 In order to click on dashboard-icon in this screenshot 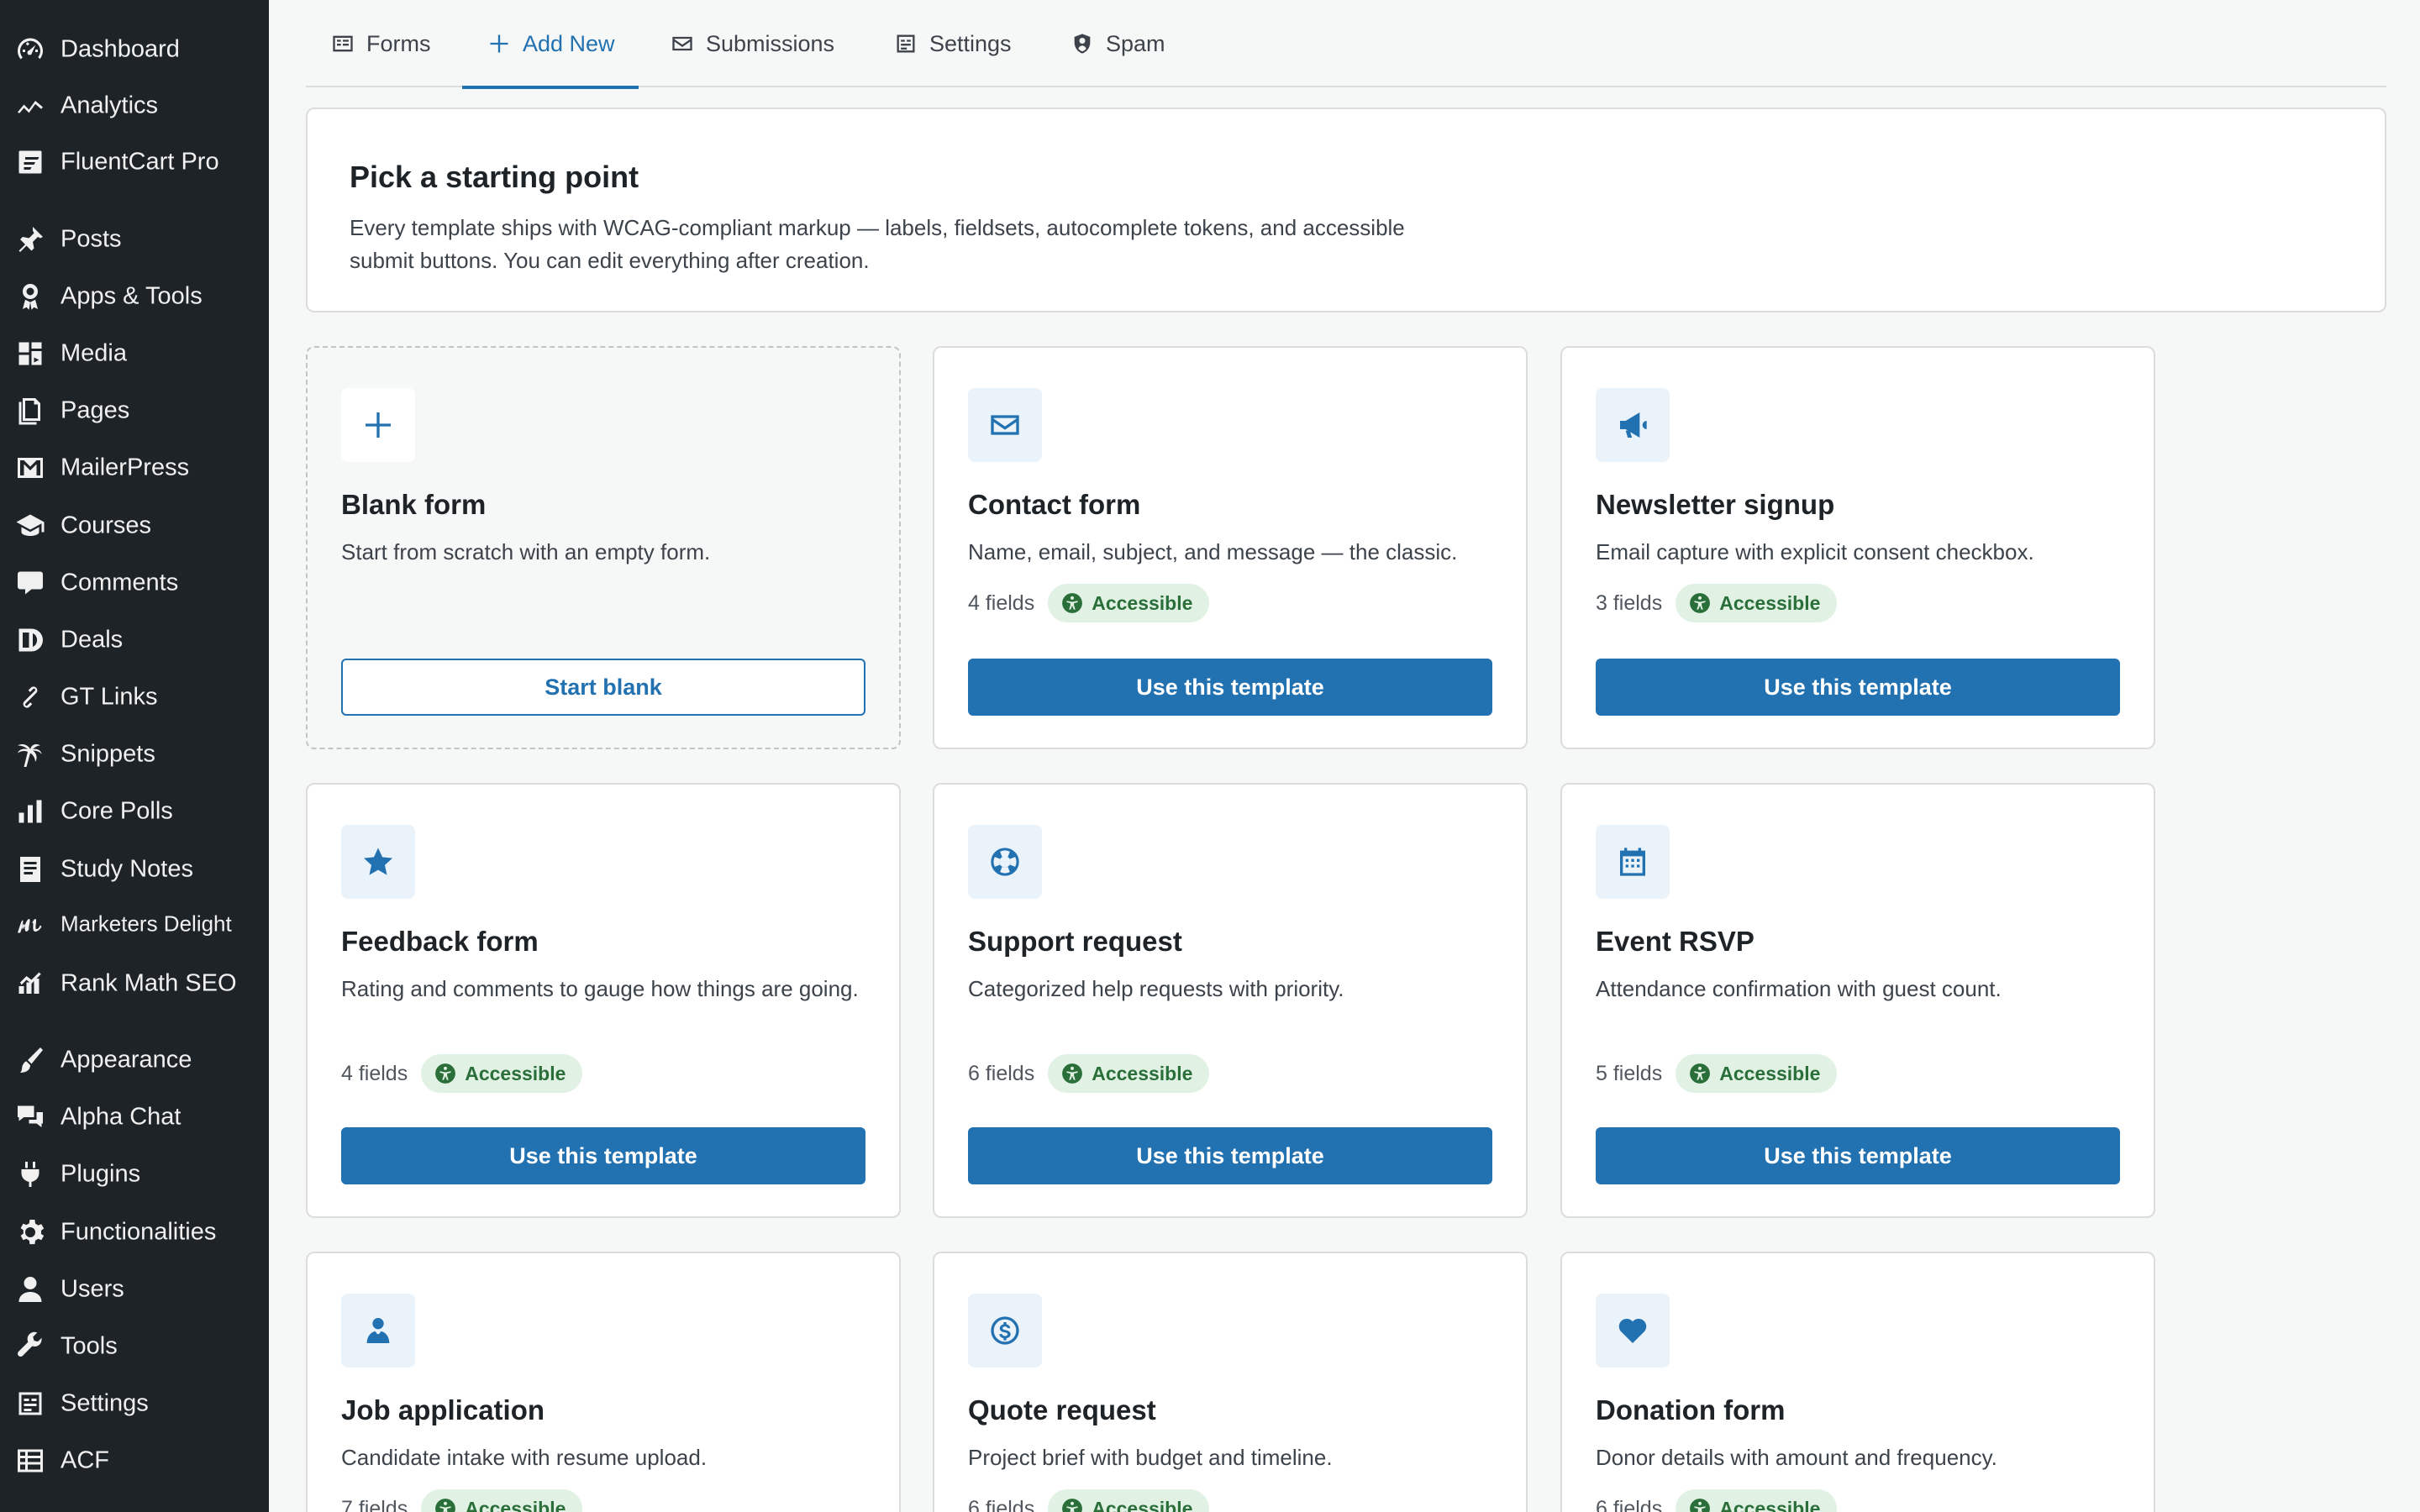, I will do `click(30, 49)`.